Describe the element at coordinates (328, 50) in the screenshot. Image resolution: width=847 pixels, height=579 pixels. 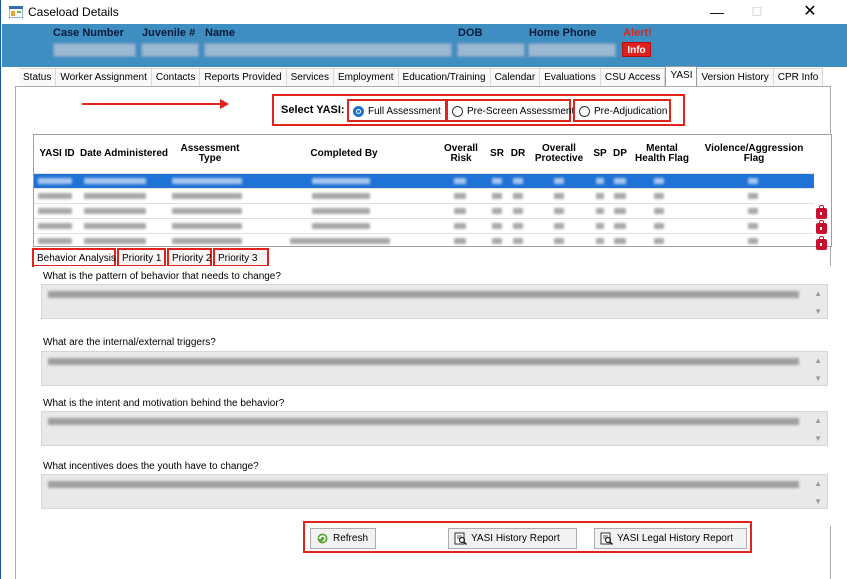
I see `name-field` at that location.